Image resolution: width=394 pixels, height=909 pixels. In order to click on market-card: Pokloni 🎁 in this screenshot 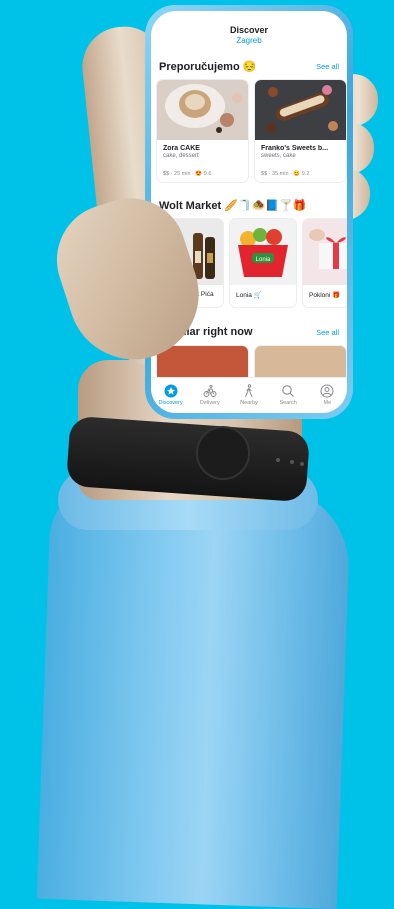, I will do `click(324, 263)`.